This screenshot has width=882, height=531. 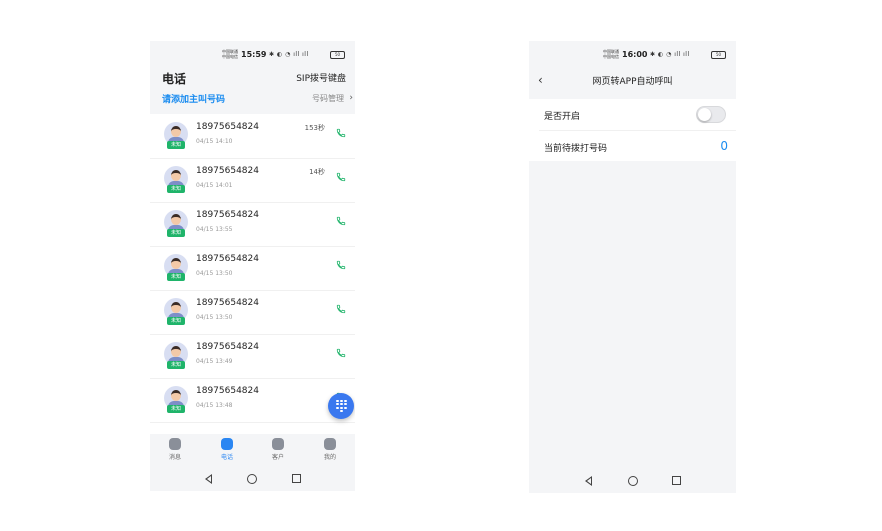 What do you see at coordinates (632, 114) in the screenshot?
I see `setting-row-enable: 是否开启` at bounding box center [632, 114].